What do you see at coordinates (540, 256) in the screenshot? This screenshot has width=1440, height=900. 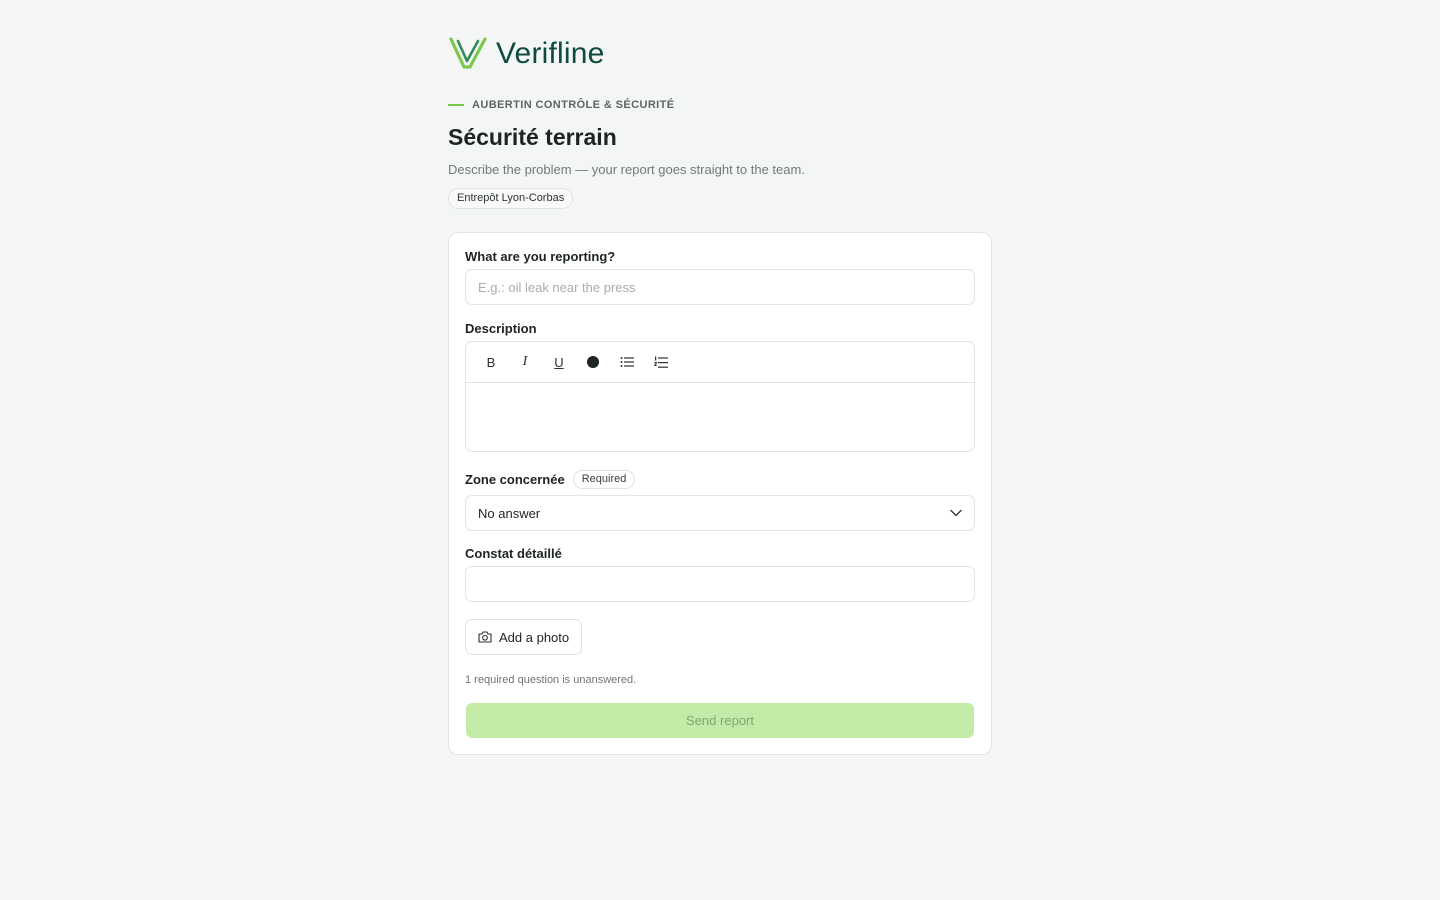 I see `reporting-label: What are you reporting?` at bounding box center [540, 256].